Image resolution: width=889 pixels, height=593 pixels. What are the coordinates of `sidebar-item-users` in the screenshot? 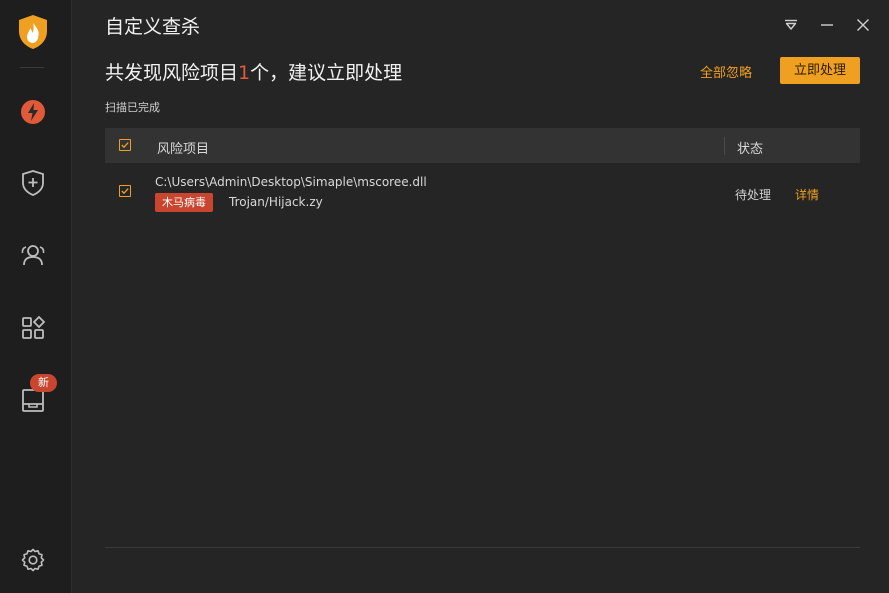 It's located at (33, 255).